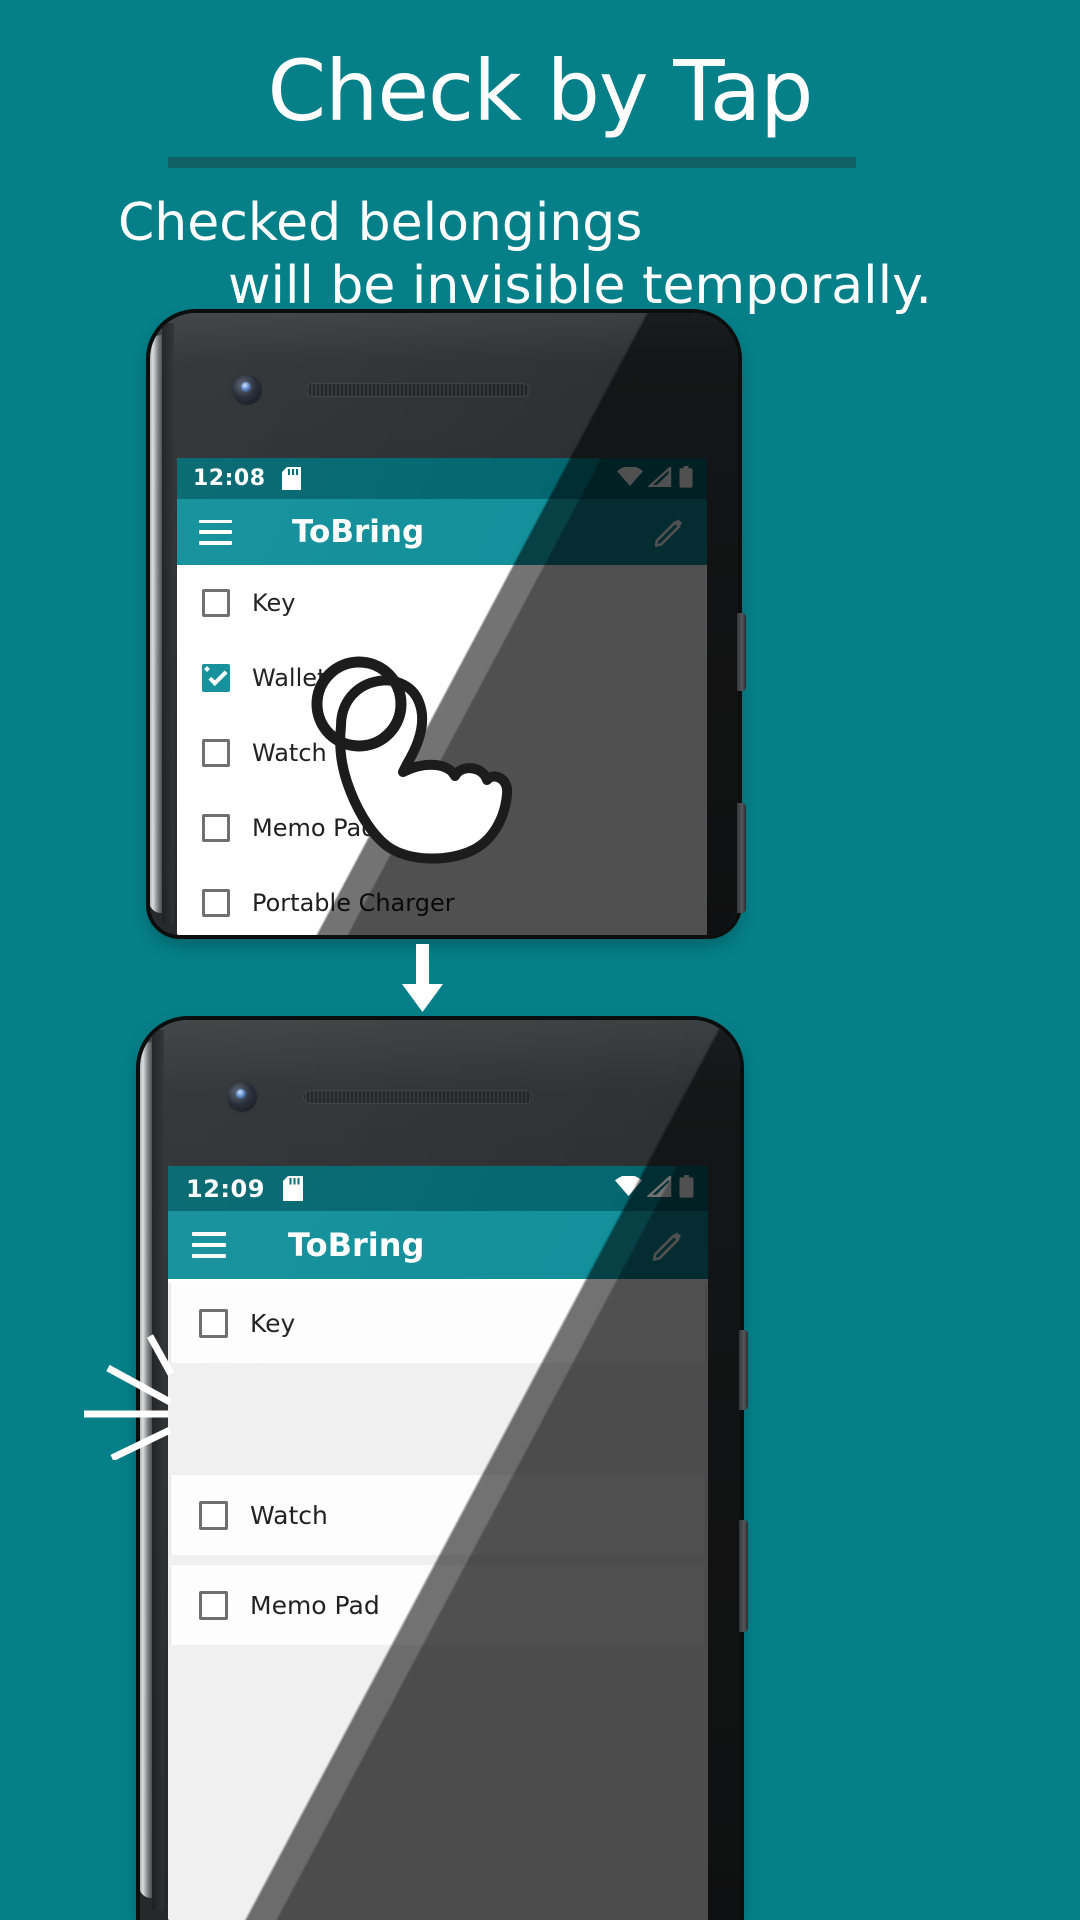 The height and width of the screenshot is (1920, 1080). Describe the element at coordinates (289, 677) in the screenshot. I see `item-label: Wallet` at that location.